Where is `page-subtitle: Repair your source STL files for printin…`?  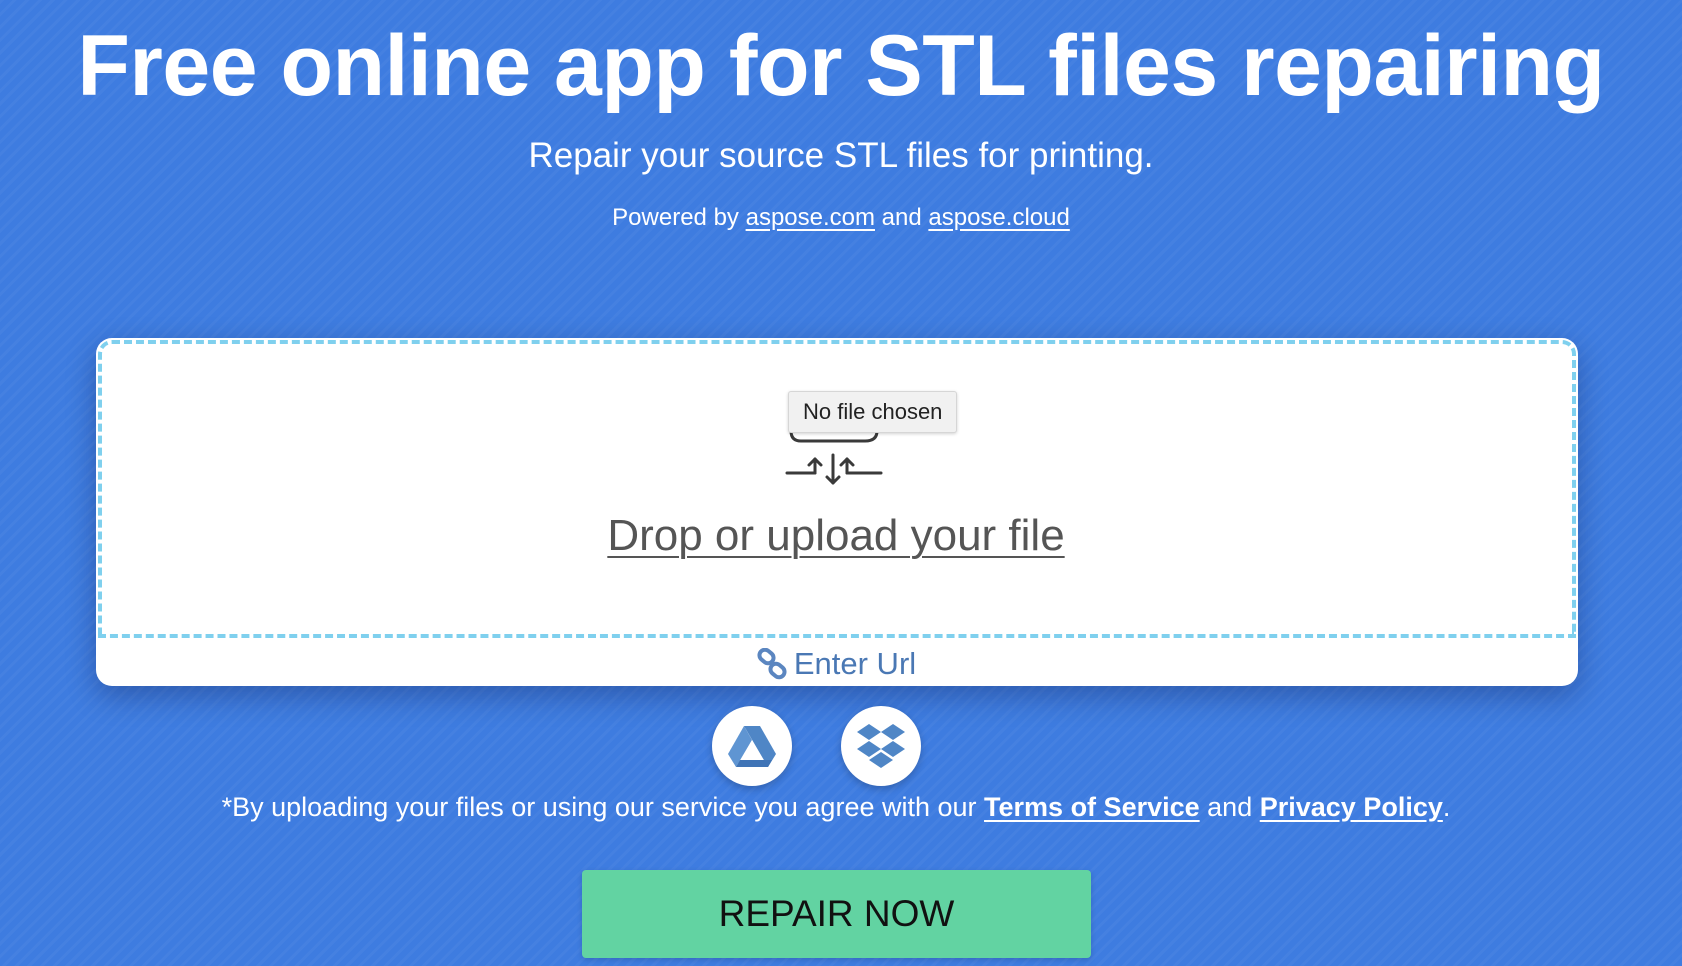
page-subtitle: Repair your source STL files for printin… is located at coordinates (841, 155).